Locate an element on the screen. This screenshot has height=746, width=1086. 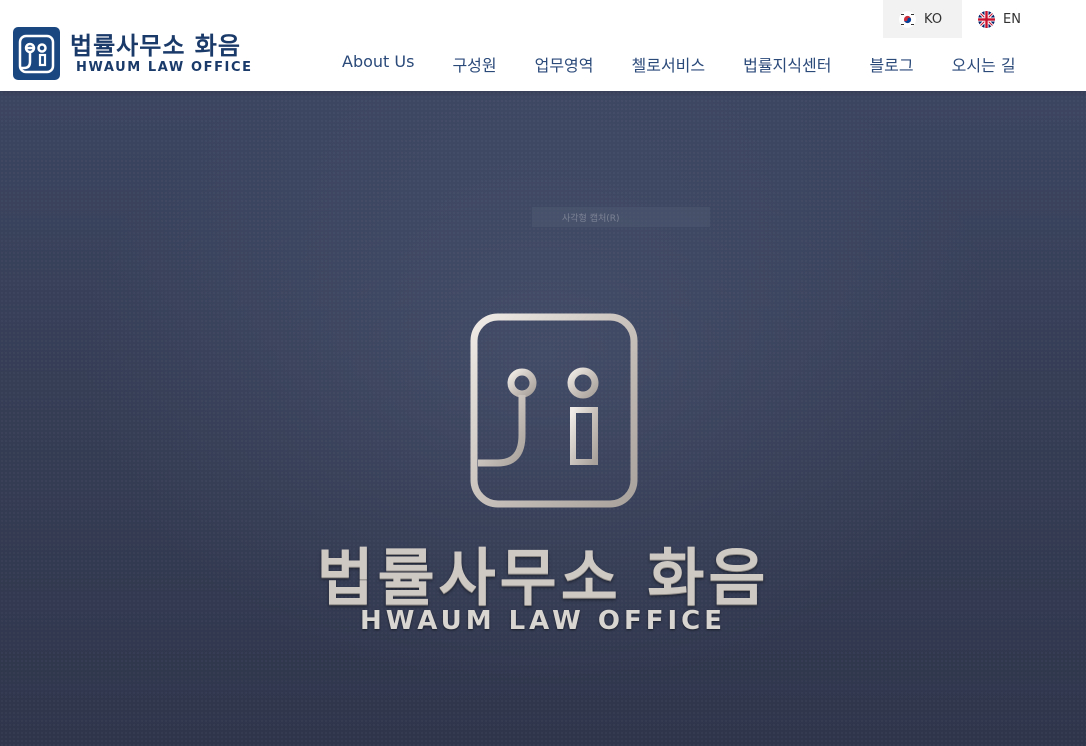
nav-item-members: 구성원 is located at coordinates (474, 64).